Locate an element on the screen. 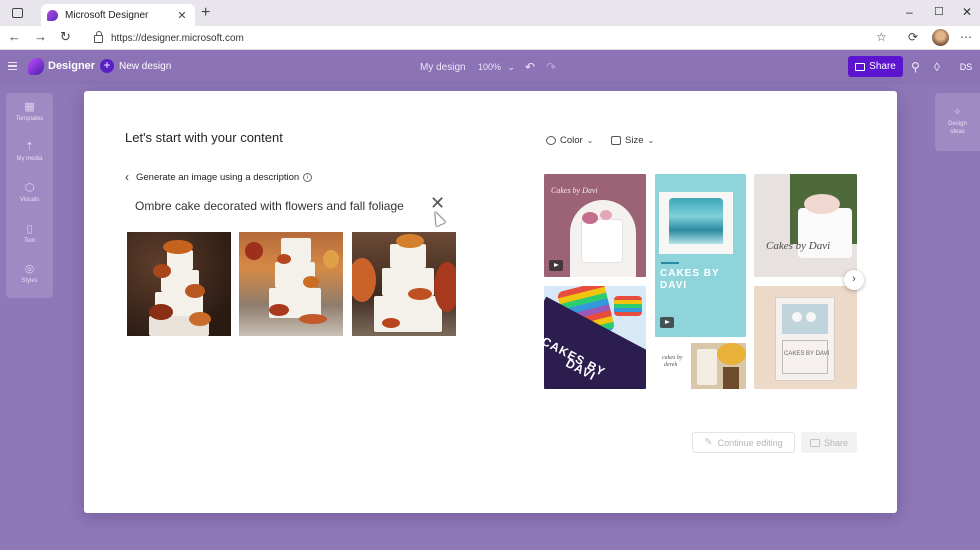 The height and width of the screenshot is (550, 980). upload-icon: ⇡ is located at coordinates (29, 147).